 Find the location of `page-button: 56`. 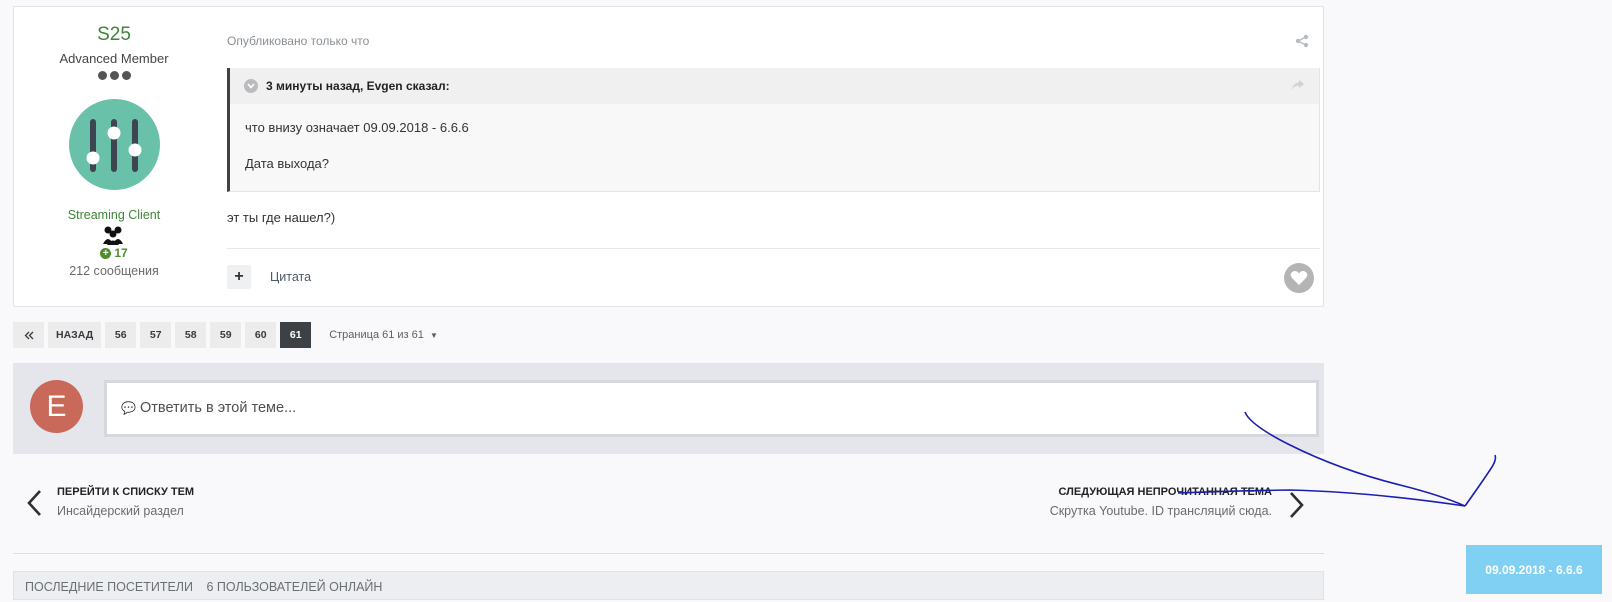

page-button: 56 is located at coordinates (121, 335).